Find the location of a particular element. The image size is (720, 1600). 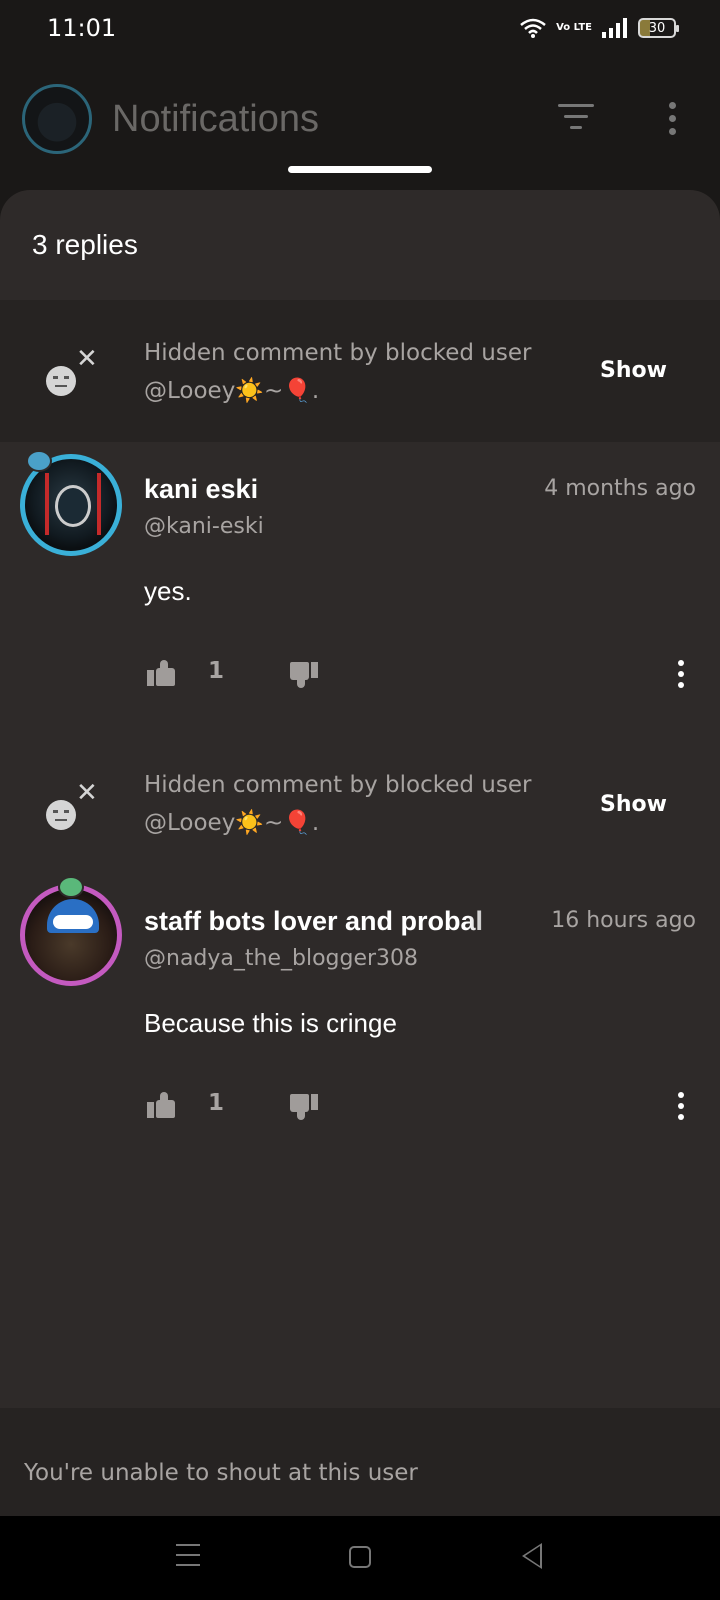

signal-icon is located at coordinates (614, 28).